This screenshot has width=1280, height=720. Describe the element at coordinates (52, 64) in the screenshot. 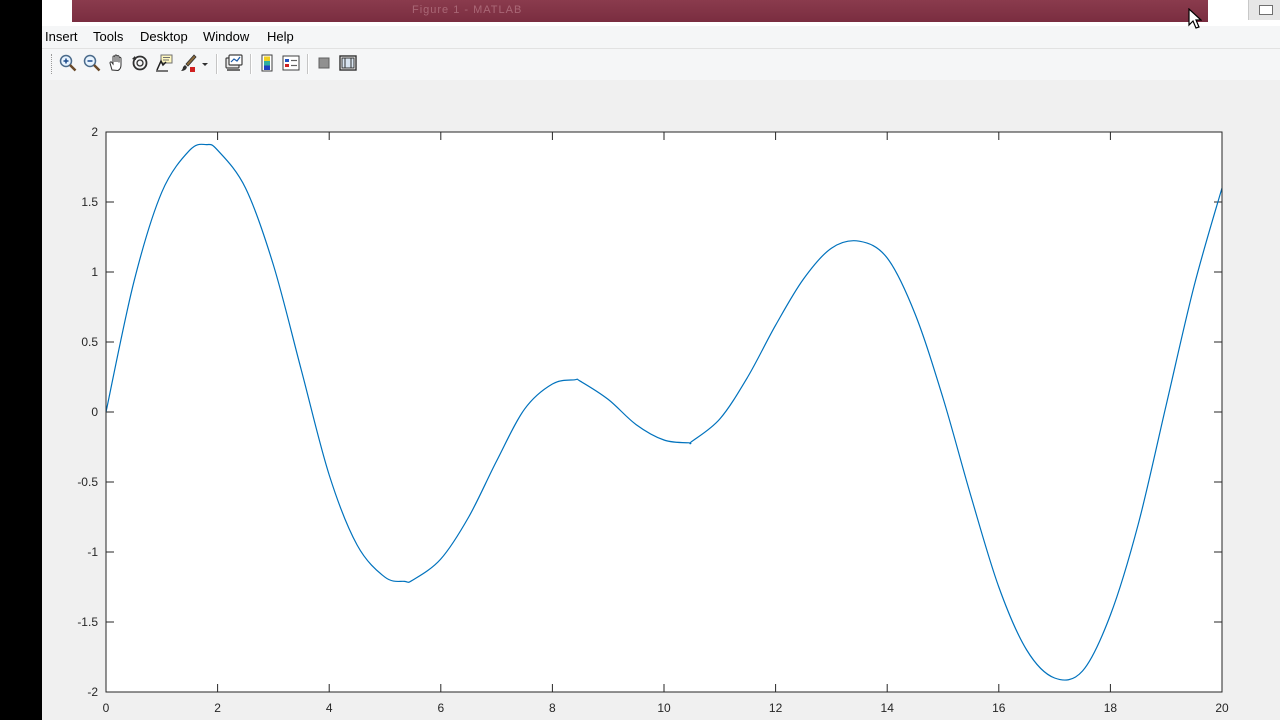

I see `toolbar-grip` at that location.